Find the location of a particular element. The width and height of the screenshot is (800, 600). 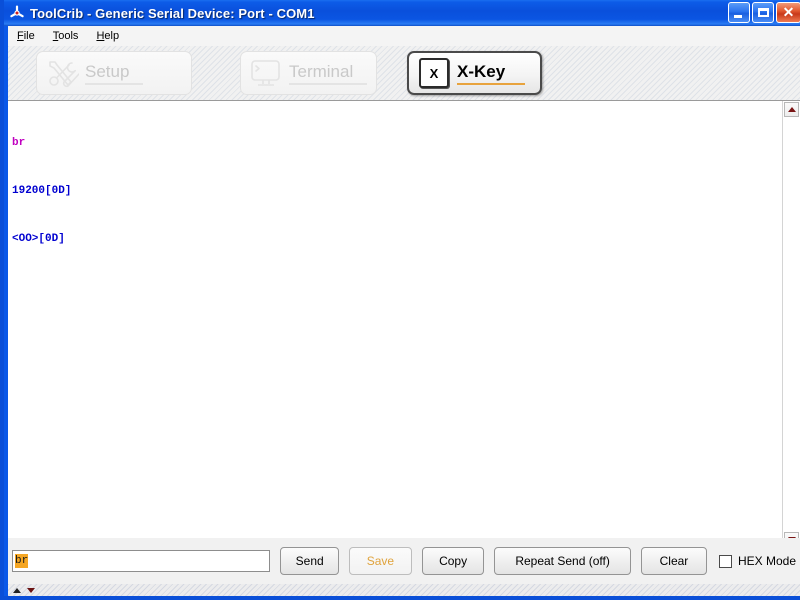

menu-item-file: File is located at coordinates (26, 36).